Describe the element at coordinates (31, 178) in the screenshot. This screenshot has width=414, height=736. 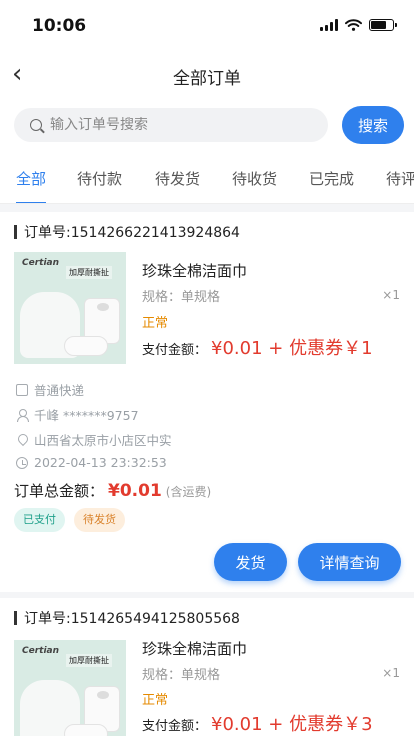
I see `tab-all: 全部` at that location.